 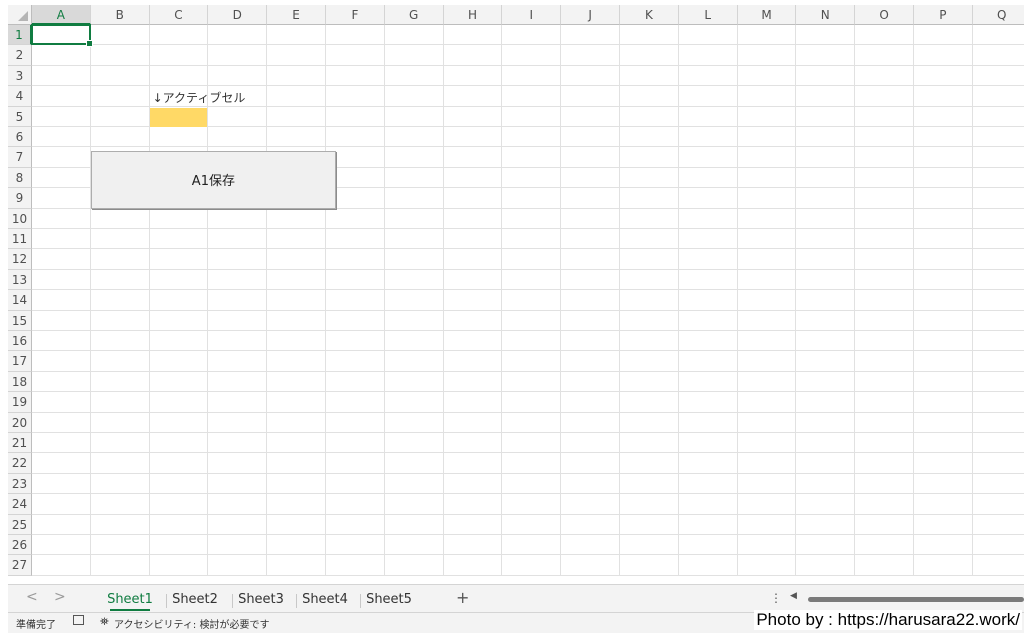 What do you see at coordinates (20, 55) in the screenshot?
I see `row-header-2: 2` at bounding box center [20, 55].